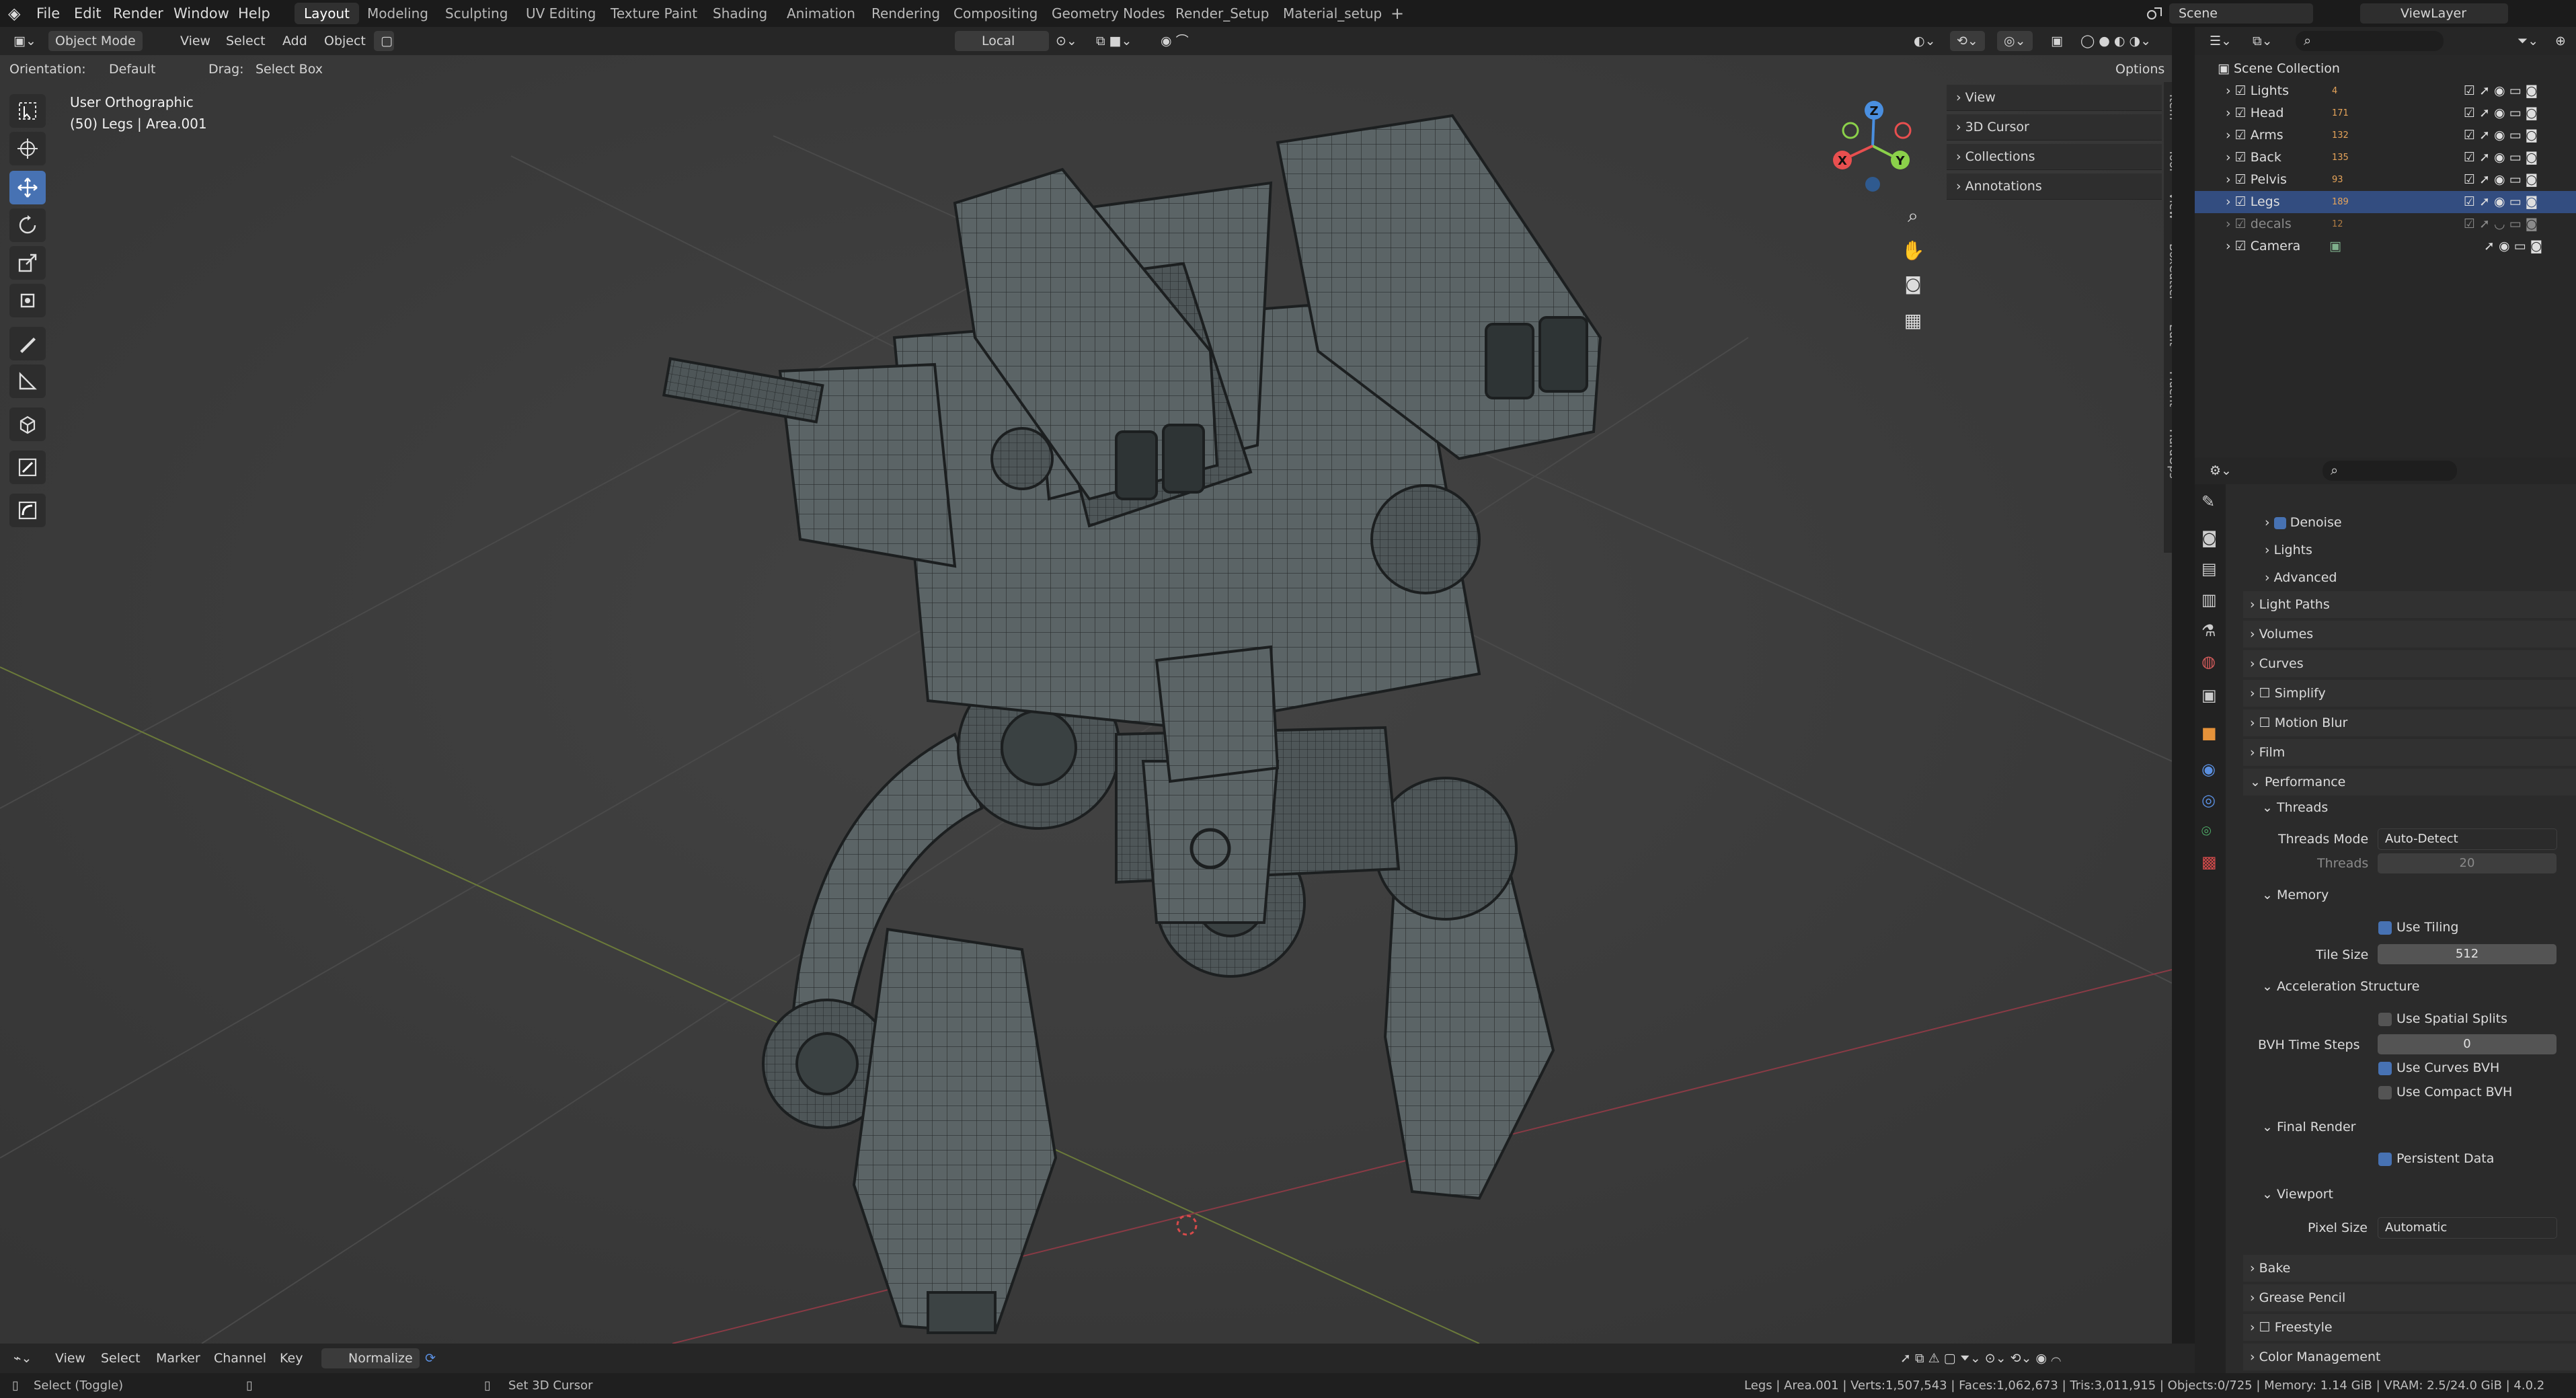 This screenshot has height=1398, width=2576. What do you see at coordinates (2410, 663) in the screenshot?
I see `curves-panel: › Curves` at bounding box center [2410, 663].